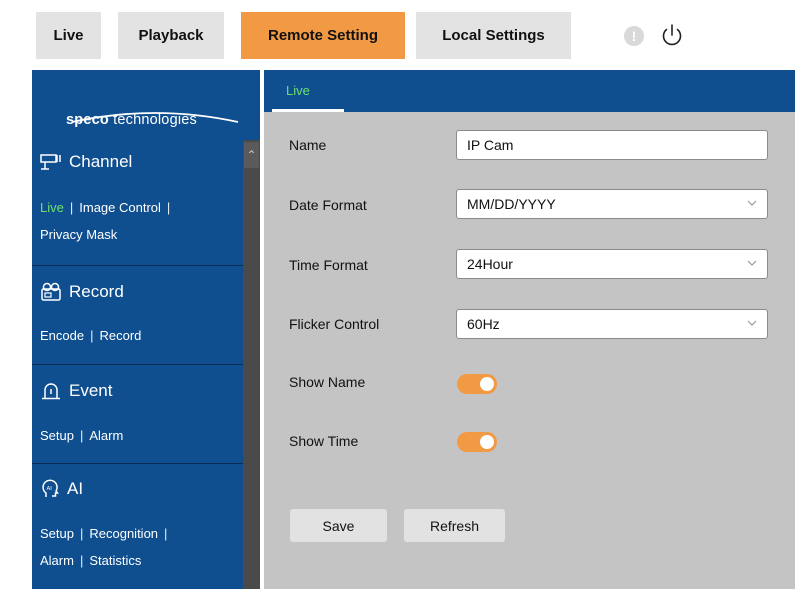 The height and width of the screenshot is (589, 795). Describe the element at coordinates (120, 207) in the screenshot. I see `link-image-control: Image Control` at that location.